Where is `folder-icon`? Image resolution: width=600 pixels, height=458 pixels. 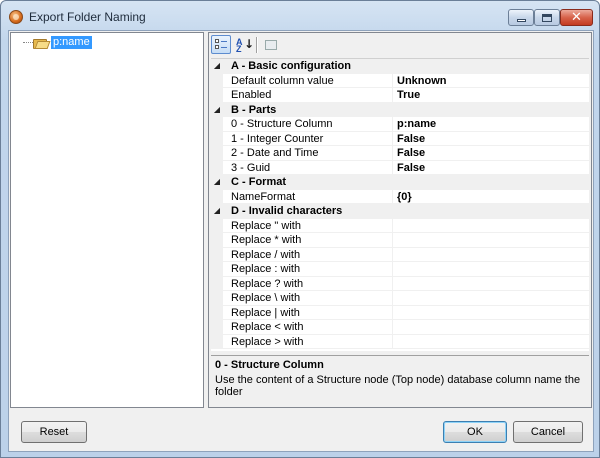
folder-icon is located at coordinates (42, 43).